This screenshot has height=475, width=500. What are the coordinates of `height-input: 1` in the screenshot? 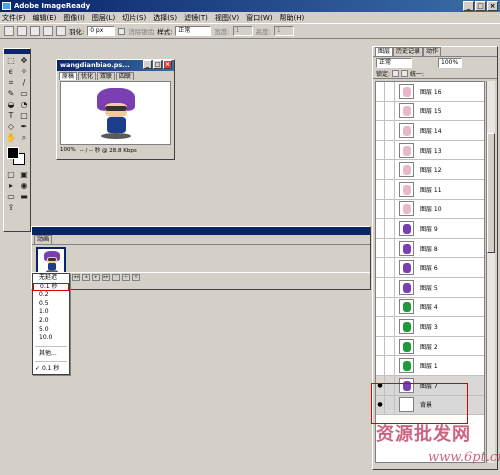 It's located at (283, 31).